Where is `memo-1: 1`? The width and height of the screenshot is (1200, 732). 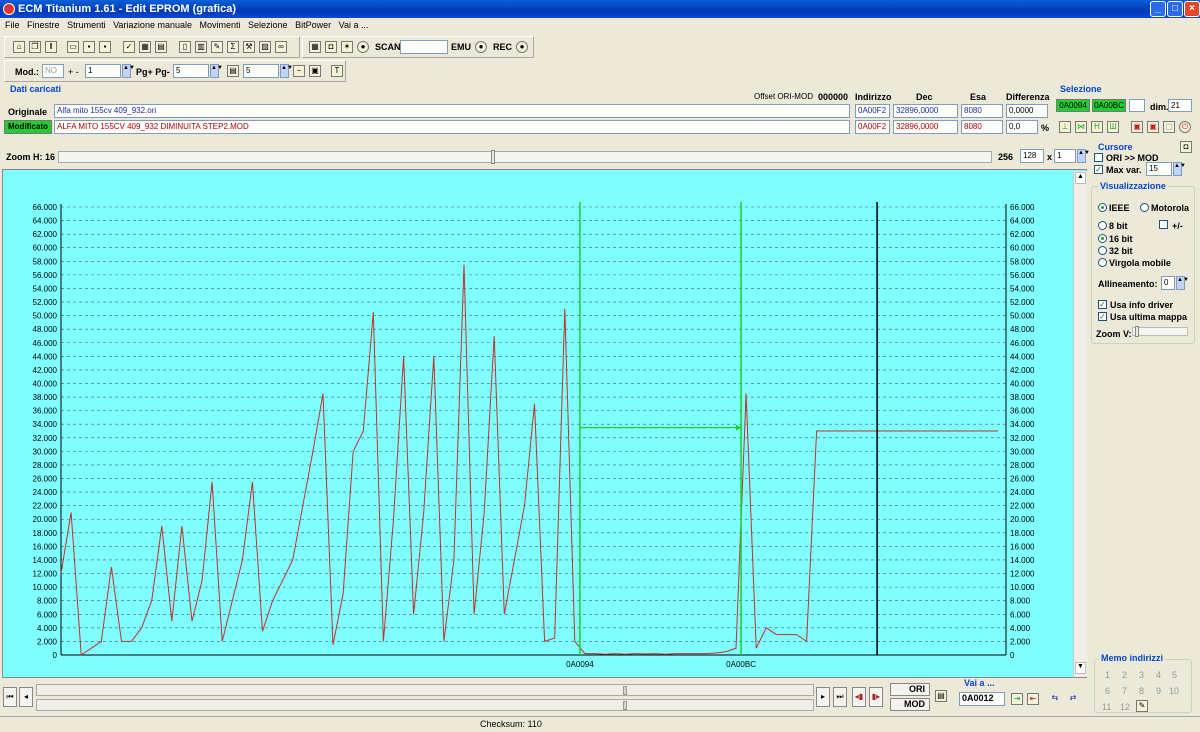 memo-1: 1 is located at coordinates (1107, 675).